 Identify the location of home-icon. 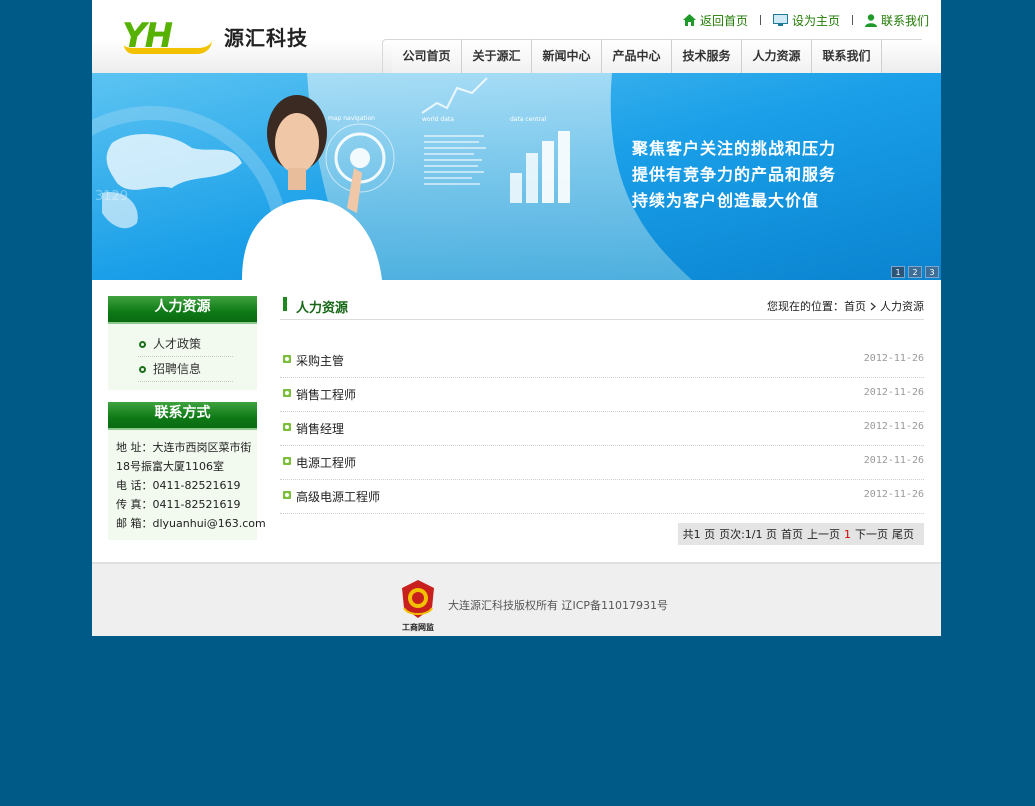
(689, 20).